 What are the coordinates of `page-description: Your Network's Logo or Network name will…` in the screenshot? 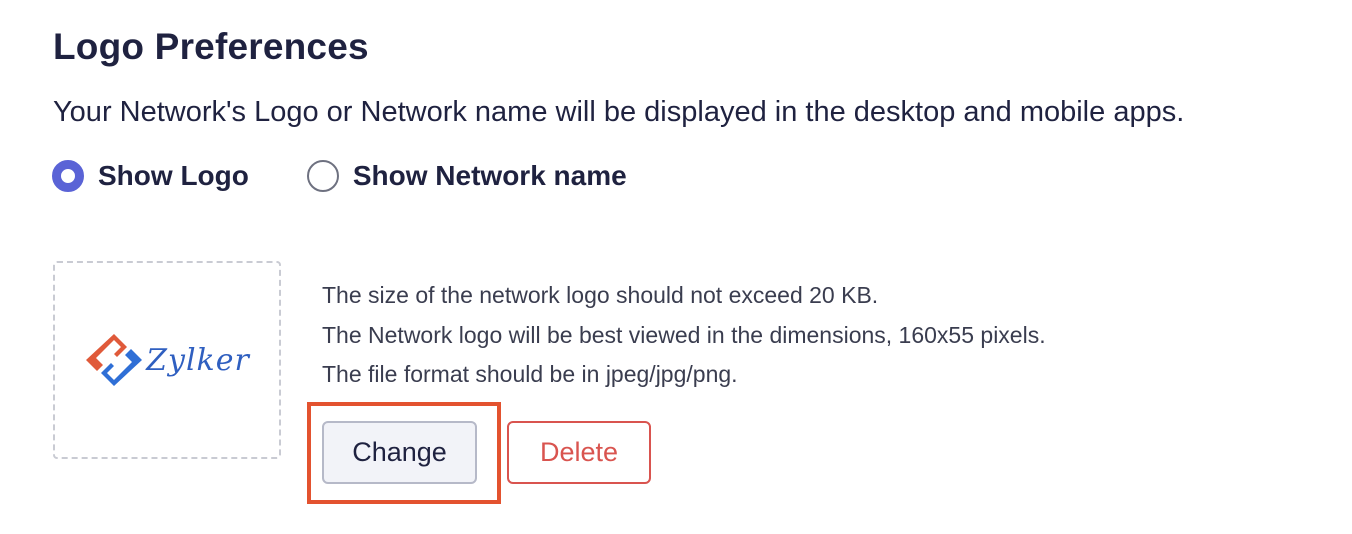 It's located at (619, 112).